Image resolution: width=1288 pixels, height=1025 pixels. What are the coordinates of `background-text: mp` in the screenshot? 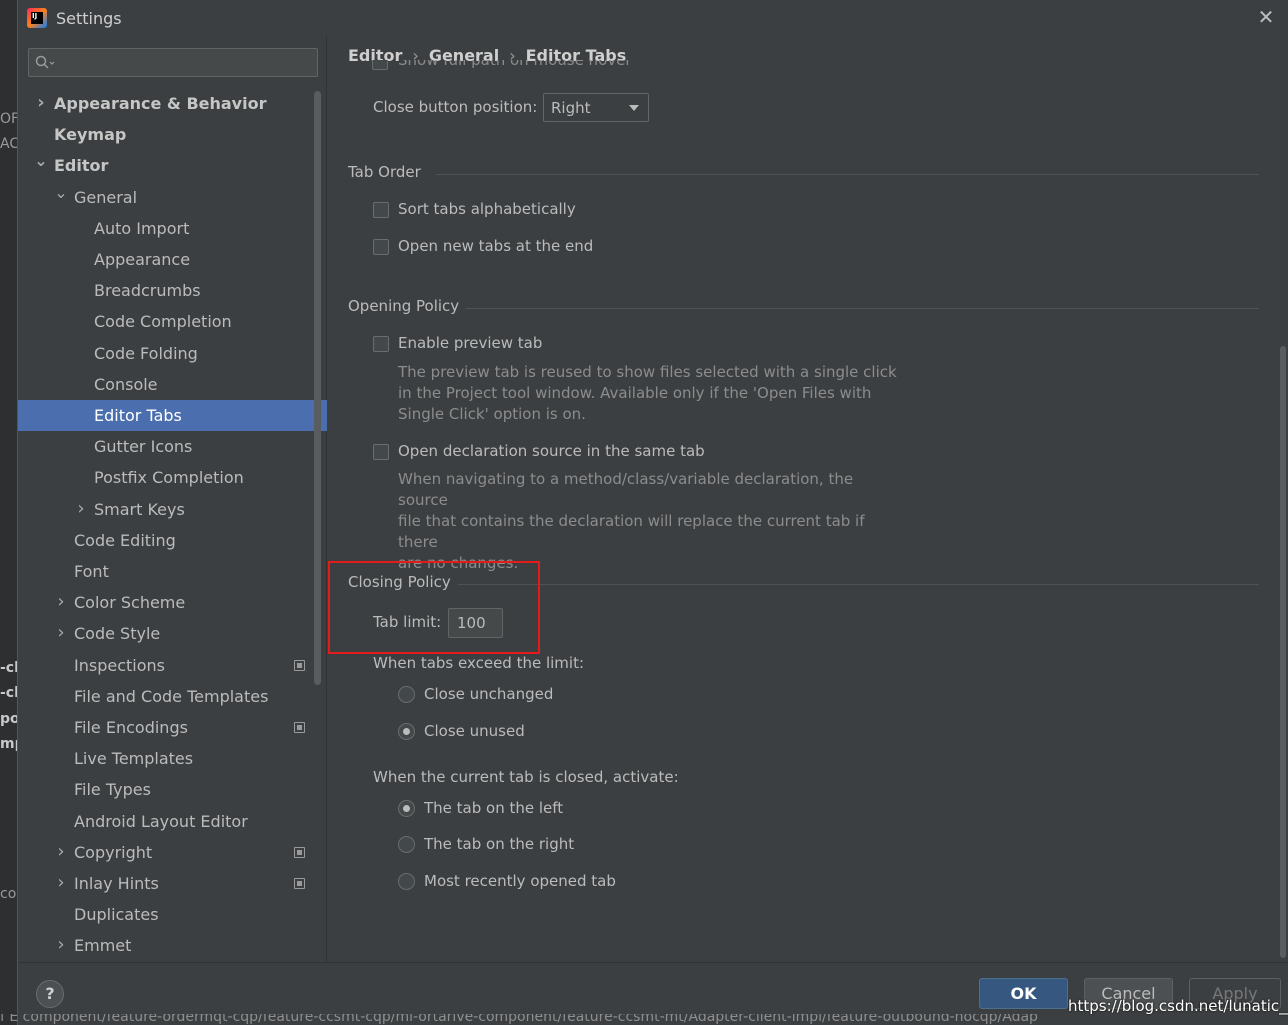 It's located at (8, 744).